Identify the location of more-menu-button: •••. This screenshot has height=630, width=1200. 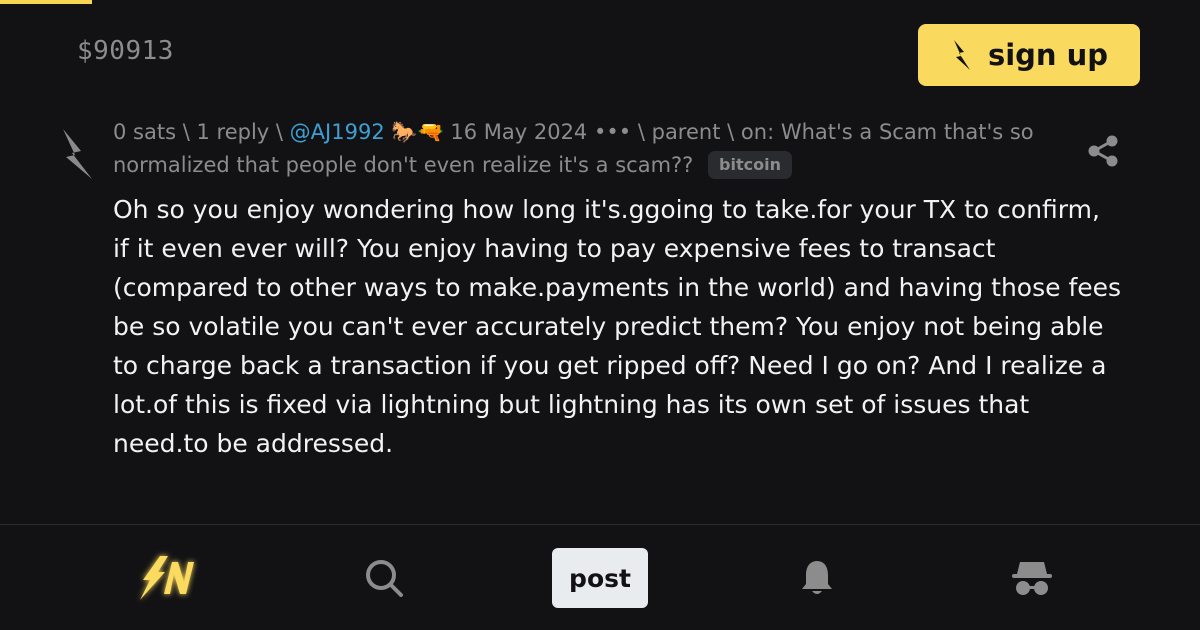
(612, 132).